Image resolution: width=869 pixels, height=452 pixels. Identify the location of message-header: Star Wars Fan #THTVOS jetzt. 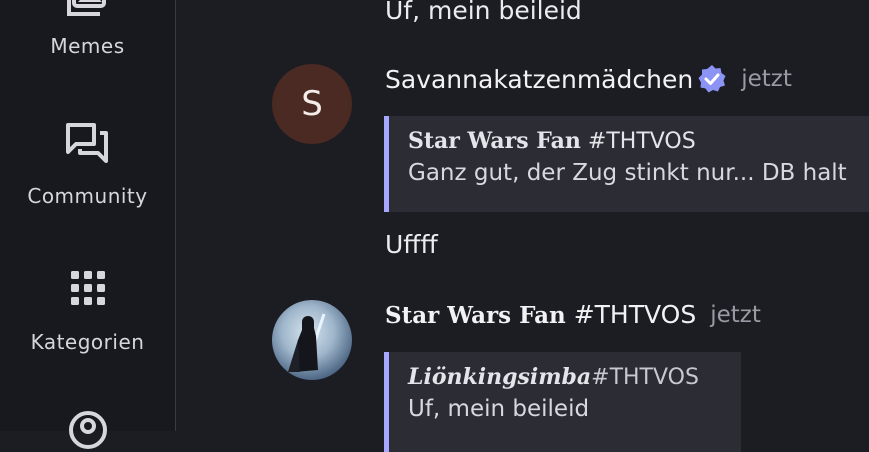
(573, 314).